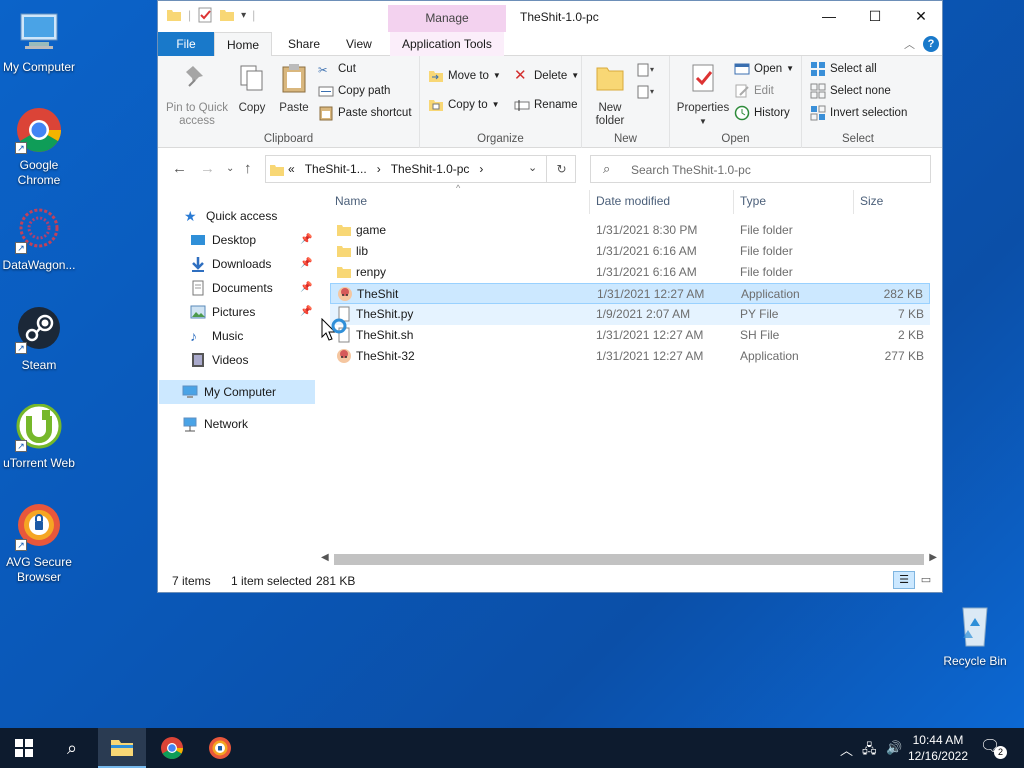 This screenshot has width=1024, height=768. Describe the element at coordinates (464, 76) in the screenshot. I see `move-to-button: Move to ▼` at that location.